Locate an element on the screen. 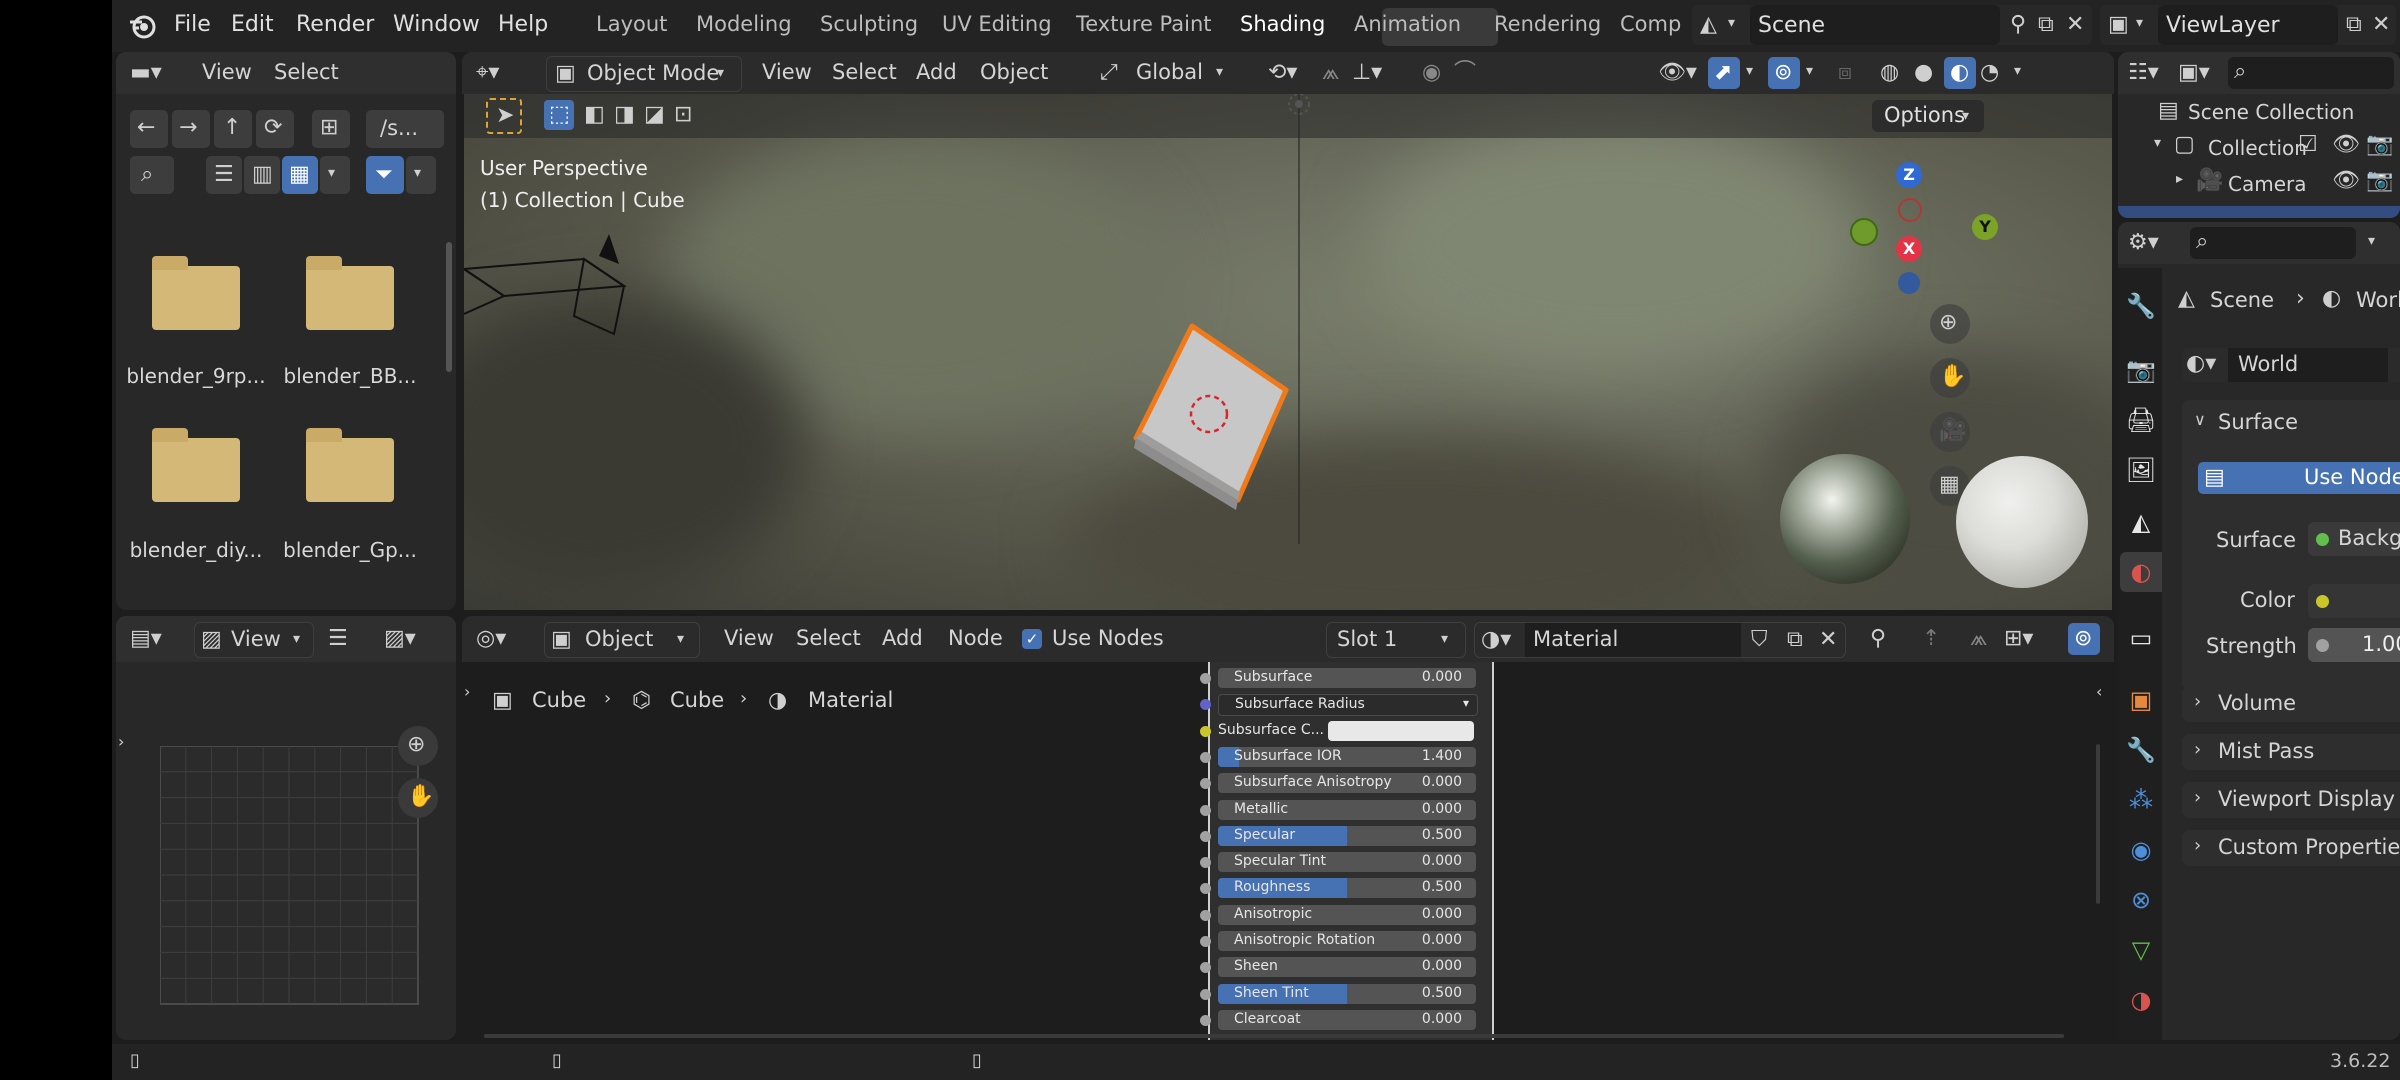 The width and height of the screenshot is (2400, 1080). hamburger-menu-icon: ☰ is located at coordinates (338, 639).